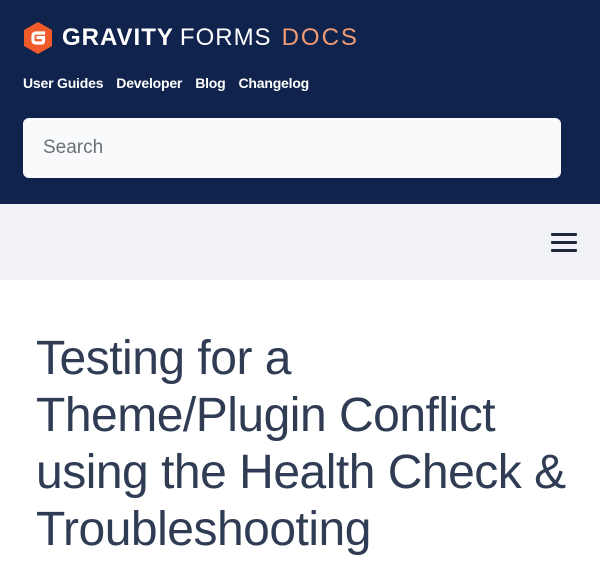 The image size is (600, 568). Describe the element at coordinates (225, 37) in the screenshot. I see `brand-forms-text: FORMS` at that location.